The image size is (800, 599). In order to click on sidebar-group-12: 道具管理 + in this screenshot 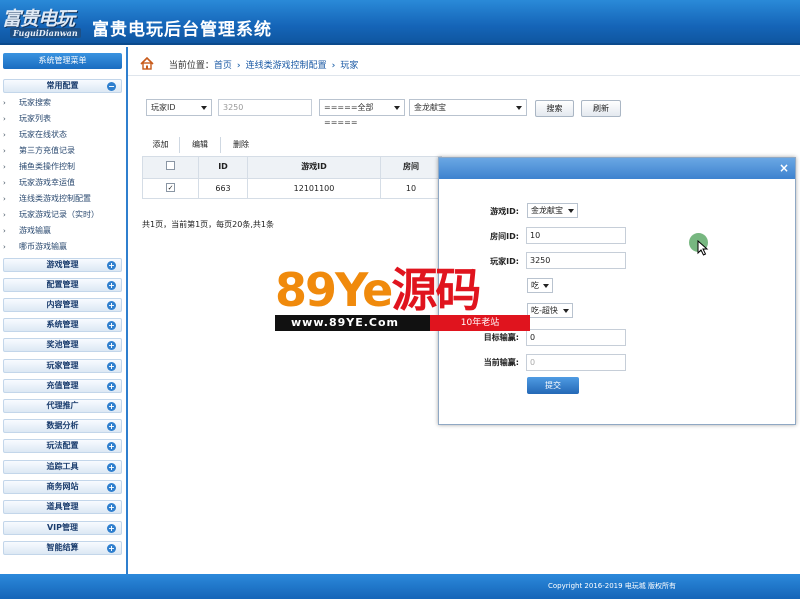, I will do `click(62, 507)`.